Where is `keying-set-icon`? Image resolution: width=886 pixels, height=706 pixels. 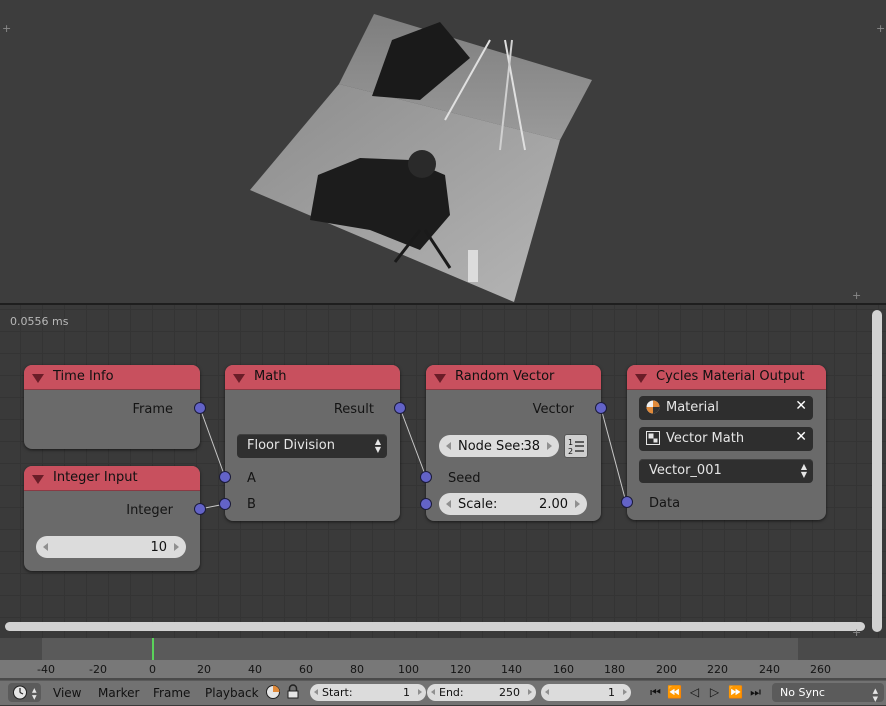
keying-set-icon is located at coordinates (273, 692).